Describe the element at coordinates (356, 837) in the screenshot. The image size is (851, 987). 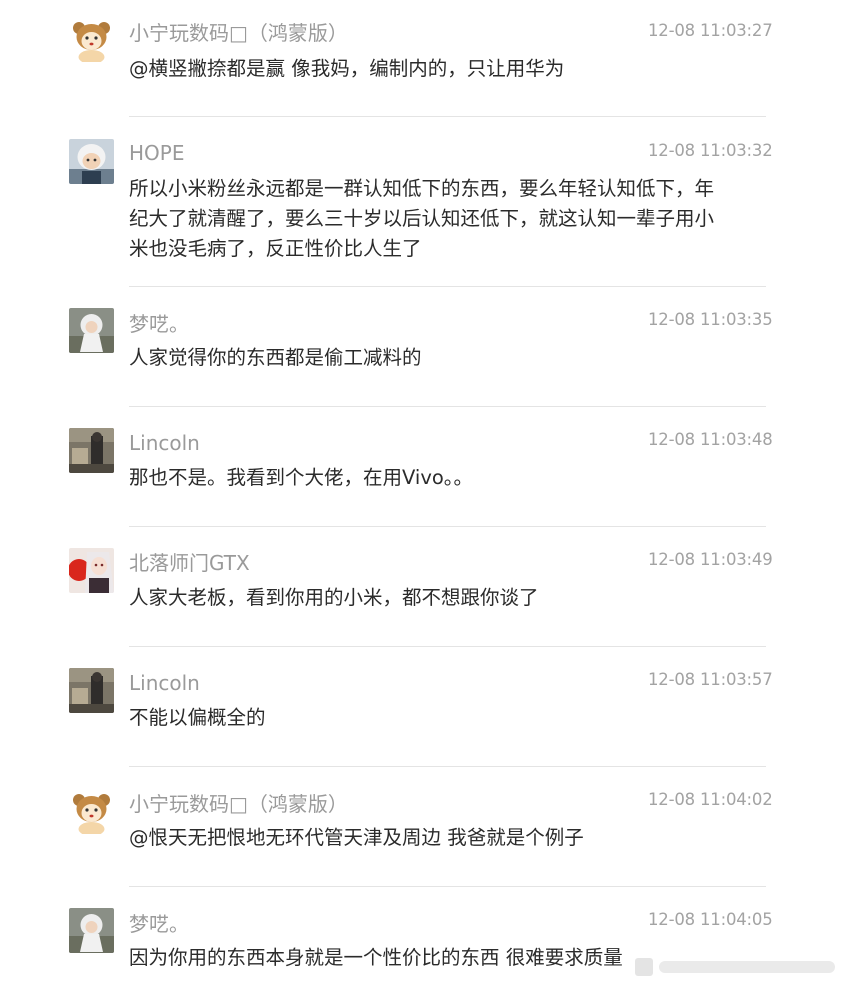
I see `comment-text: @恨天无把恨地无环代管天津及周边 我爸就是个例子` at that location.